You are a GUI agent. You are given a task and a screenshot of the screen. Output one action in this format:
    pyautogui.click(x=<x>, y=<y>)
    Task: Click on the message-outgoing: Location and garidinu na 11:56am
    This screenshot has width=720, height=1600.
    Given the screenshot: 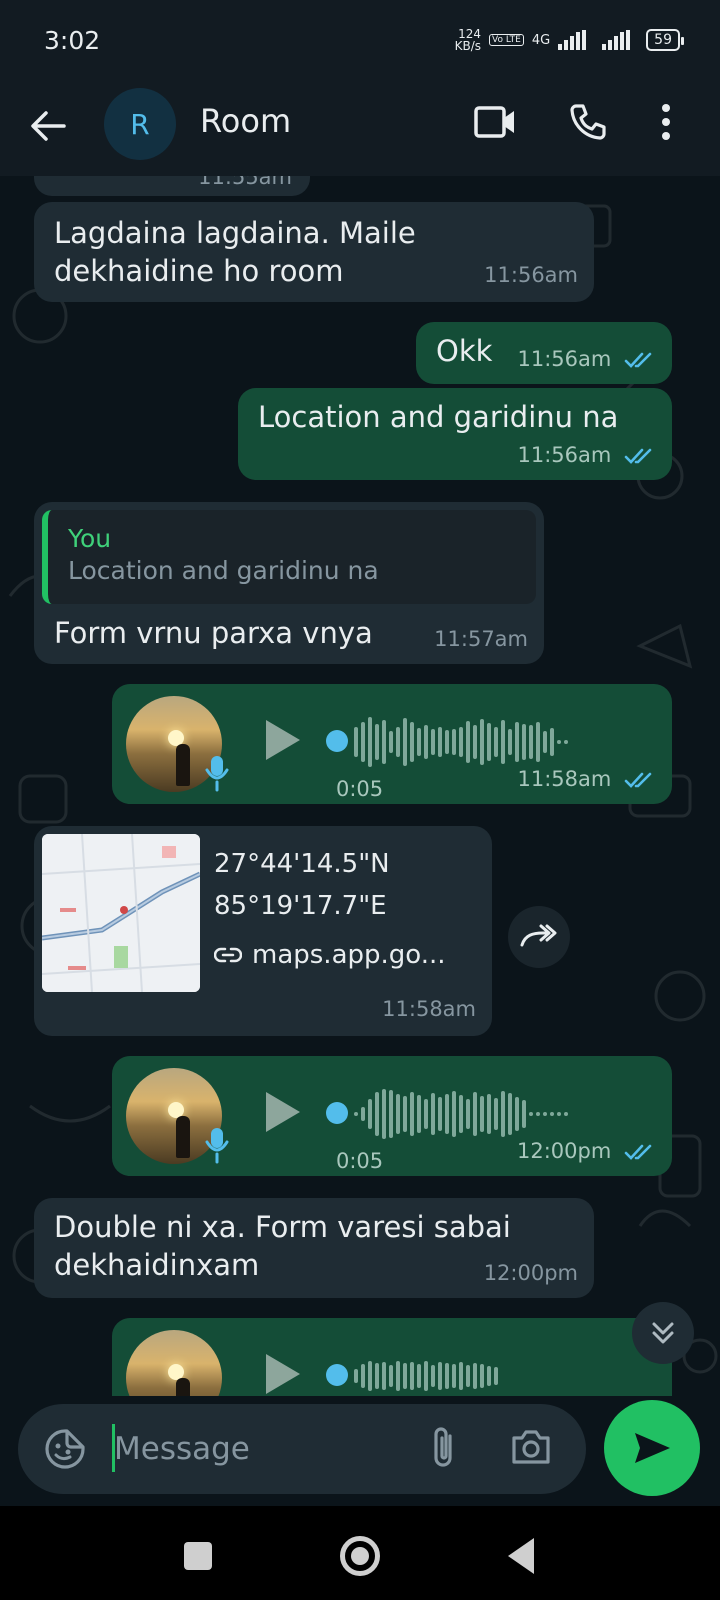 What is the action you would take?
    pyautogui.click(x=455, y=434)
    